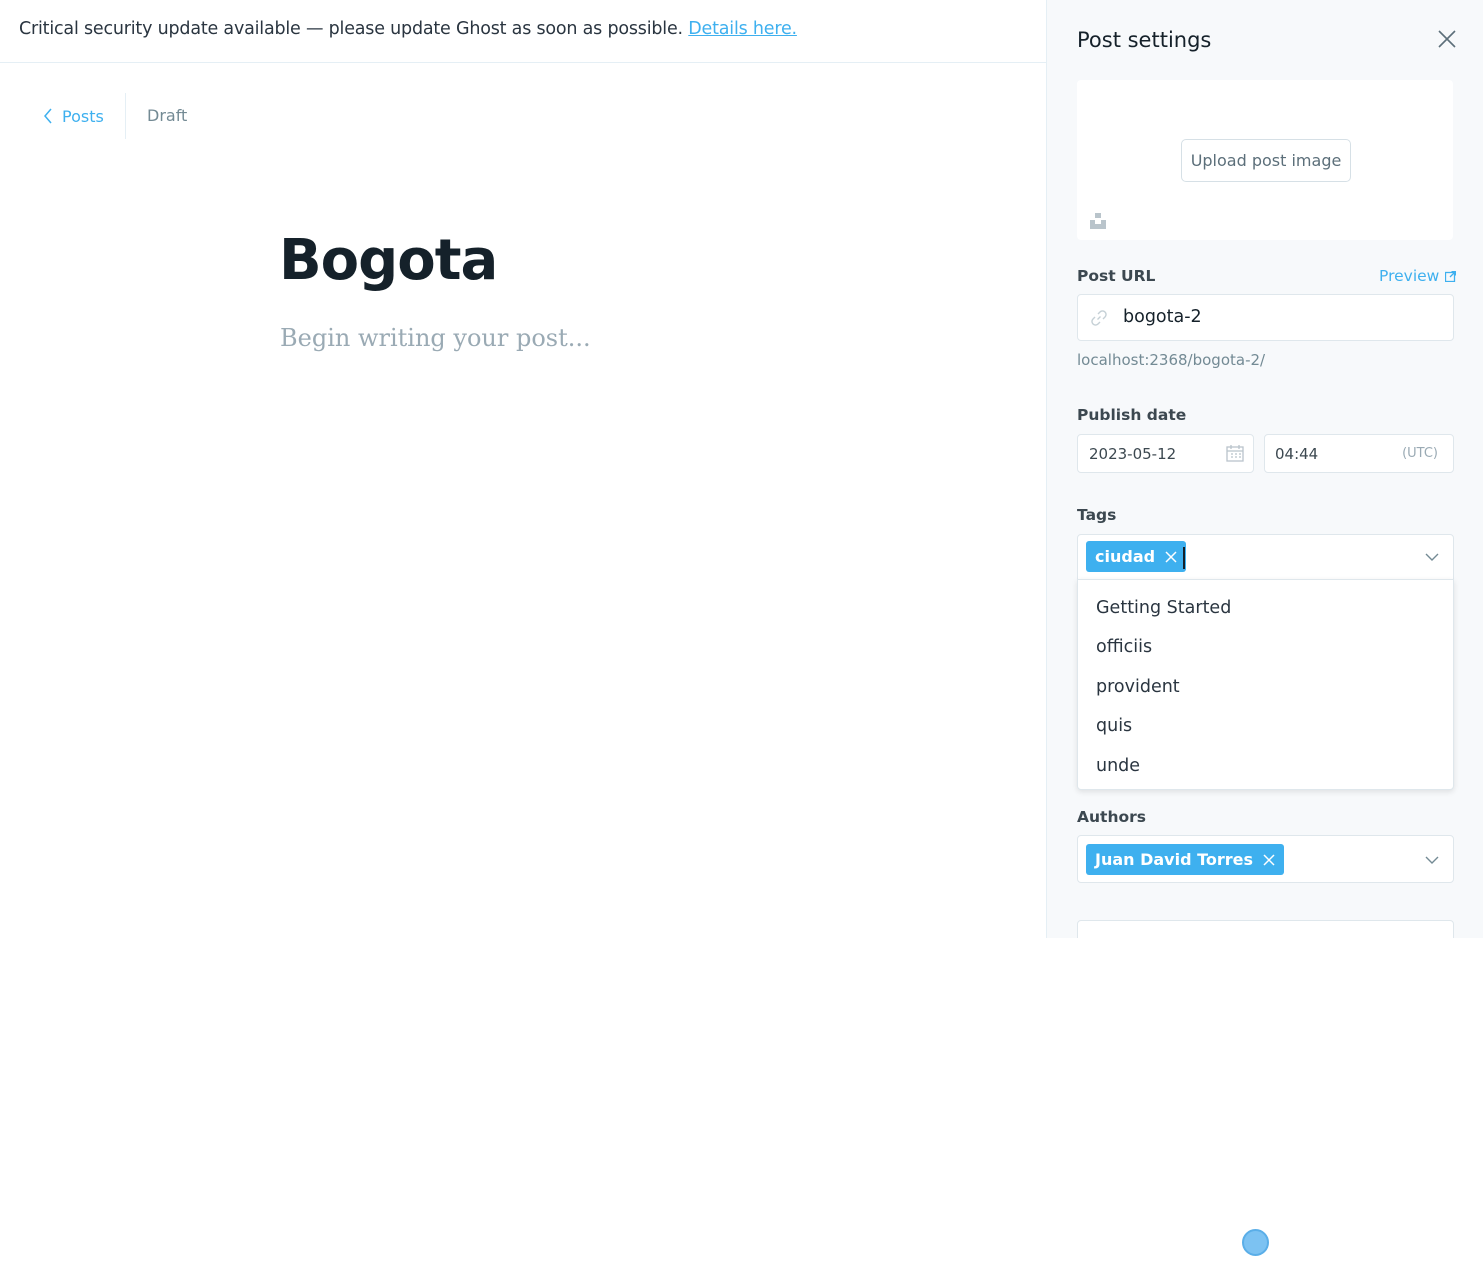 The height and width of the screenshot is (1273, 1483). Describe the element at coordinates (1297, 454) in the screenshot. I see `publish-time-value: 04:44` at that location.